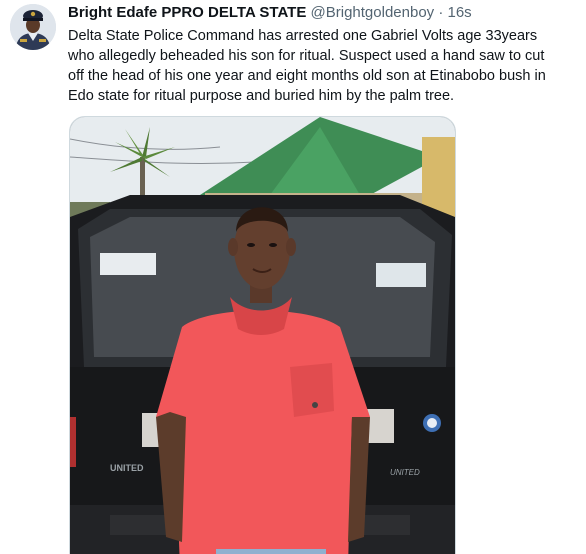 Image resolution: width=586 pixels, height=554 pixels. What do you see at coordinates (373, 12) in the screenshot?
I see `author-handle: @Brightgoldenboy` at bounding box center [373, 12].